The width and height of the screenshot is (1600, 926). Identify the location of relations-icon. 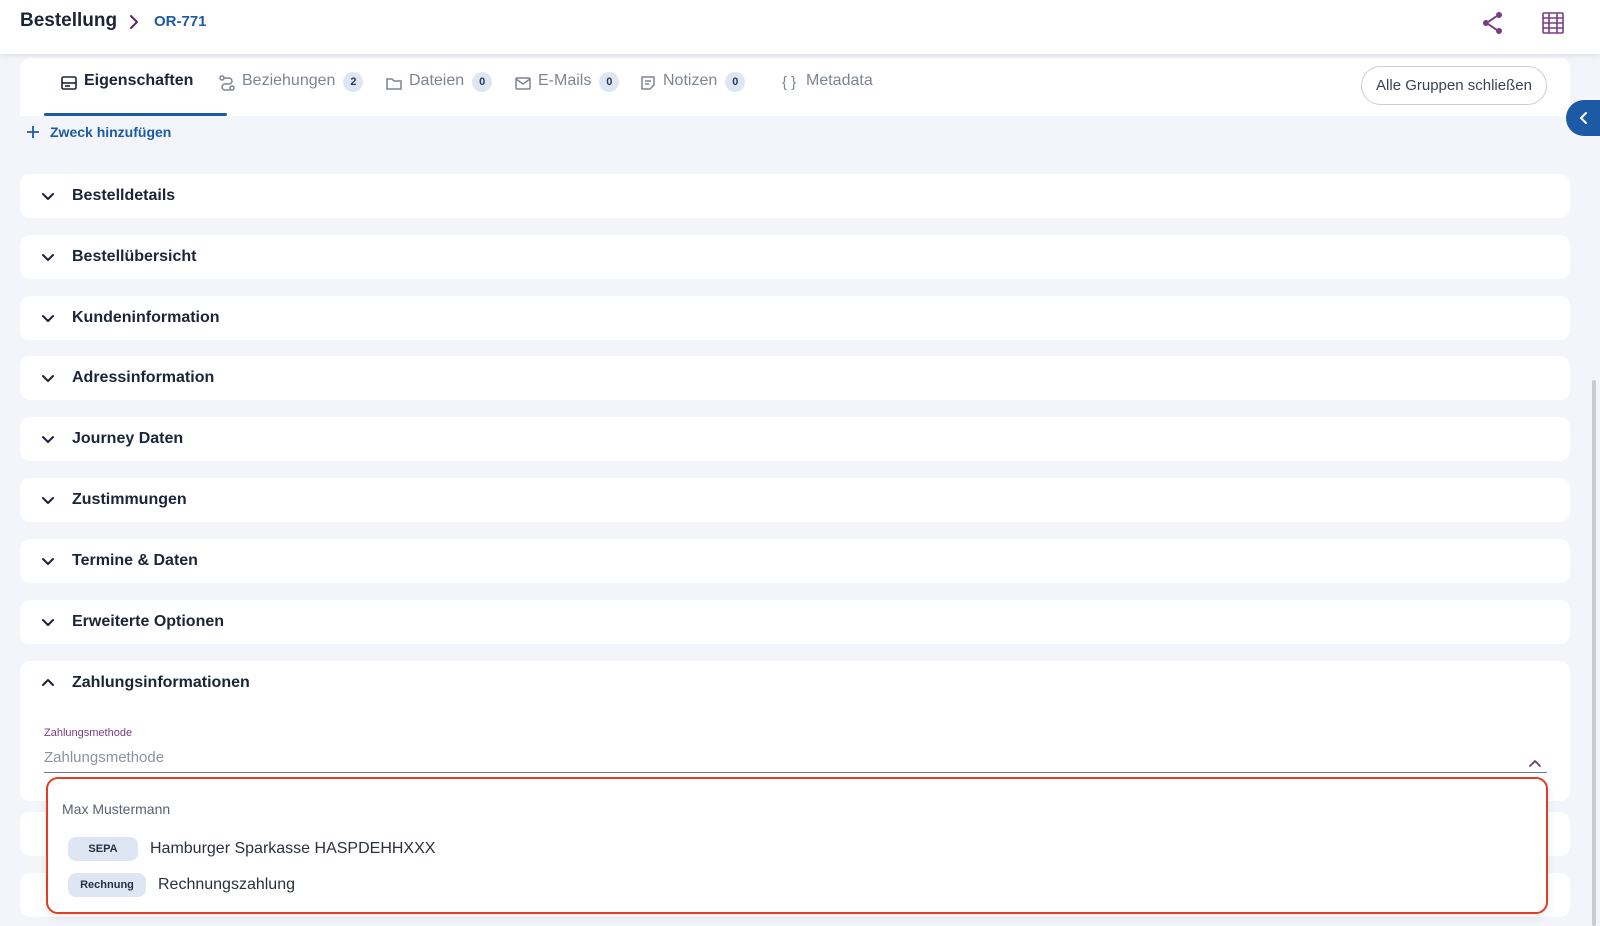
(227, 83).